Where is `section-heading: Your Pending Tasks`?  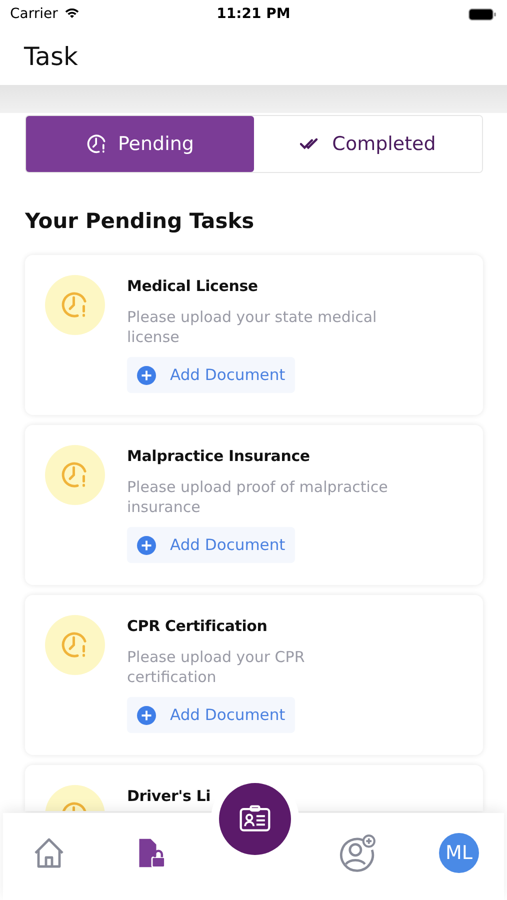 section-heading: Your Pending Tasks is located at coordinates (140, 221).